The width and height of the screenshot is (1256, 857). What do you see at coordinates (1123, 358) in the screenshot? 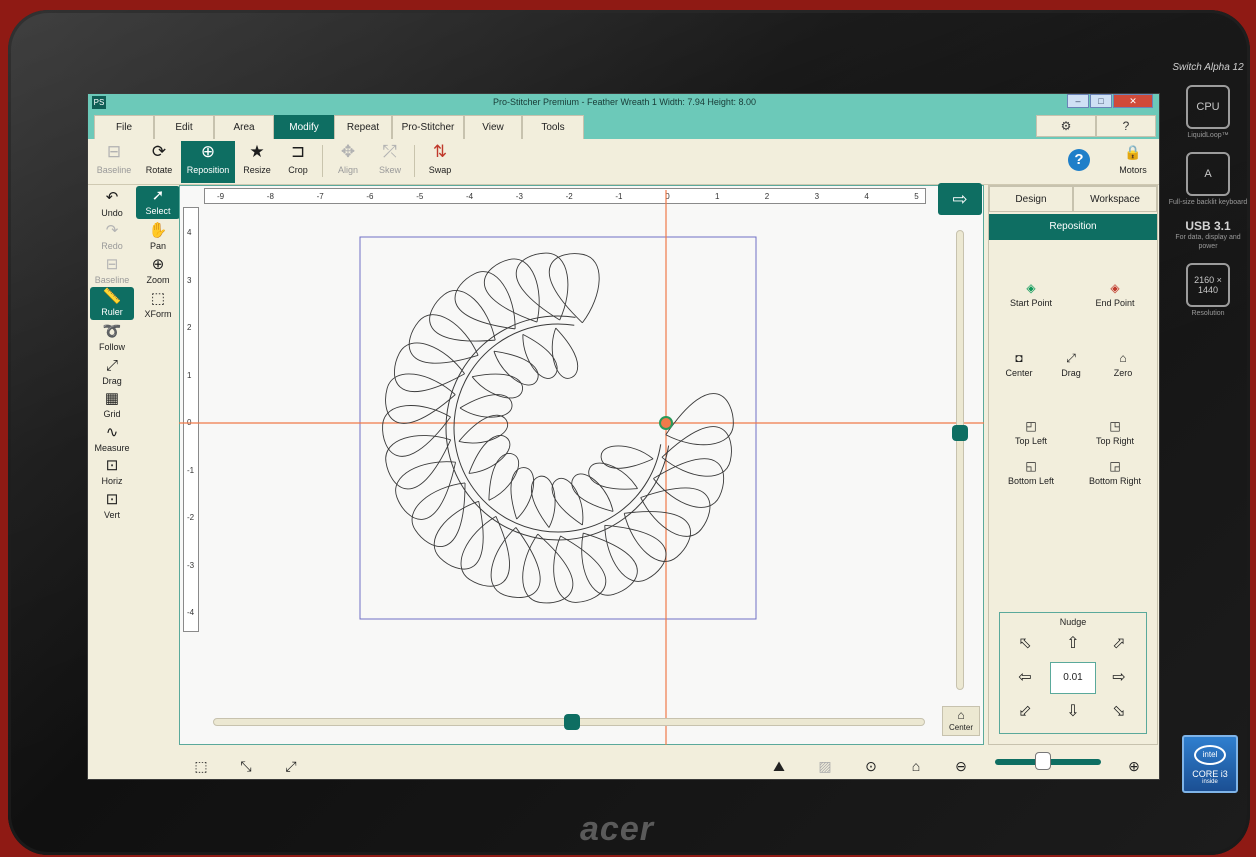
I see `zero-home-icon: ⌂` at bounding box center [1123, 358].